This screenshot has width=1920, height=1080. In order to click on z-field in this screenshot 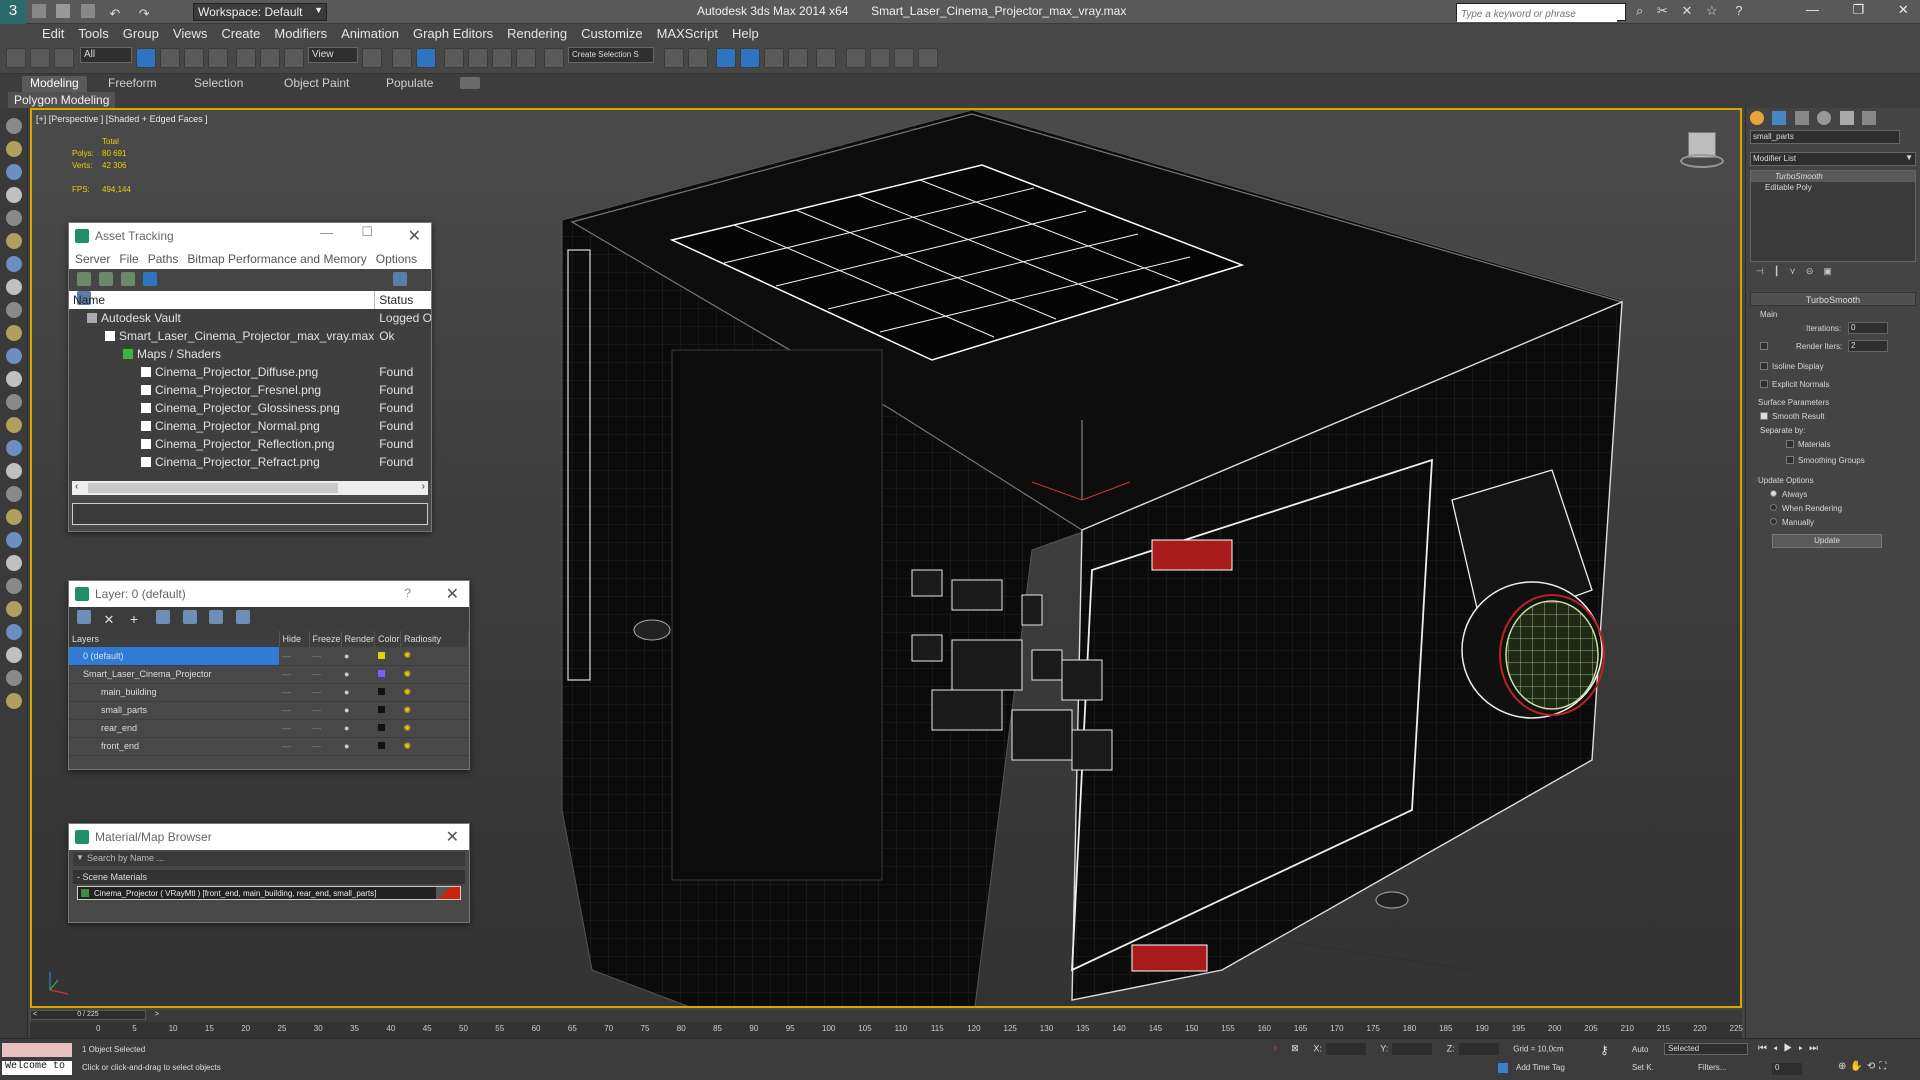, I will do `click(1478, 1049)`.